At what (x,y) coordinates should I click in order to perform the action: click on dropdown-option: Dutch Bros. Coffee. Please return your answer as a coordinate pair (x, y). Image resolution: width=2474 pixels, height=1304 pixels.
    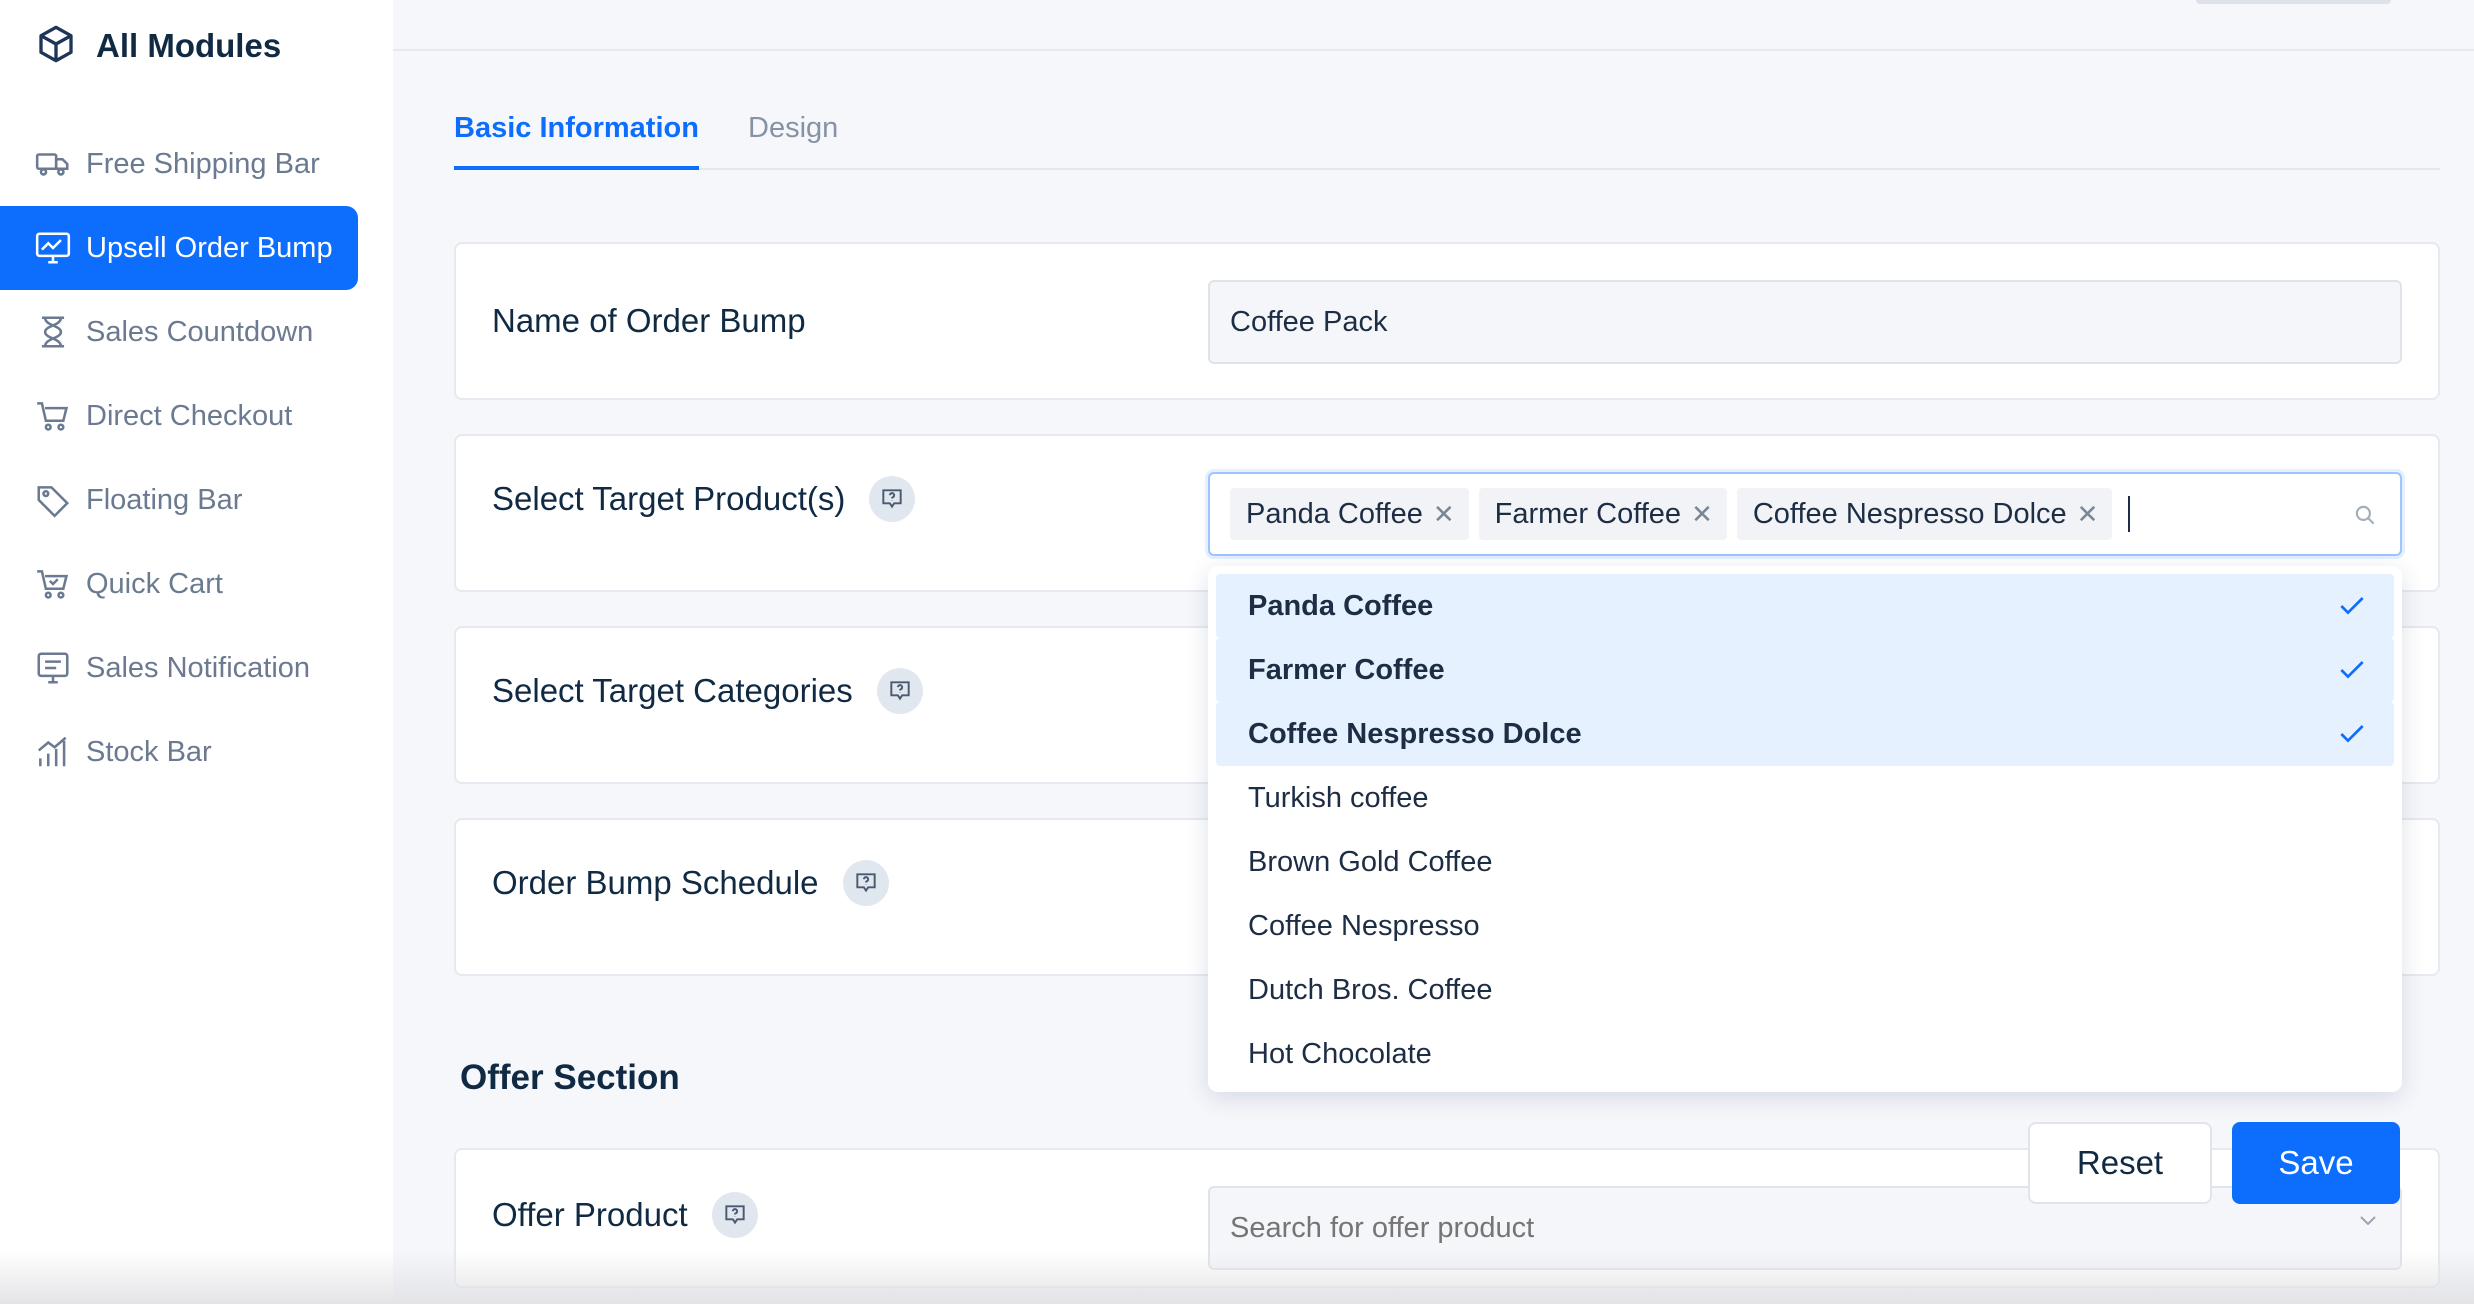
    Looking at the image, I should click on (1805, 990).